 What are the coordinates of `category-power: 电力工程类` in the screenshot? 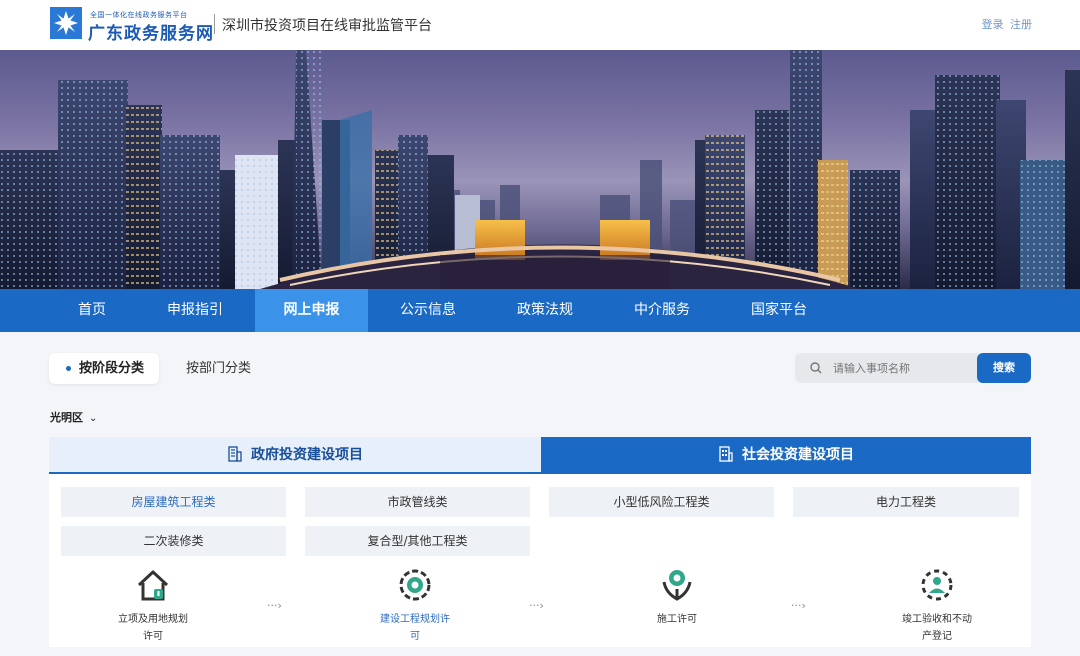 It's located at (906, 502).